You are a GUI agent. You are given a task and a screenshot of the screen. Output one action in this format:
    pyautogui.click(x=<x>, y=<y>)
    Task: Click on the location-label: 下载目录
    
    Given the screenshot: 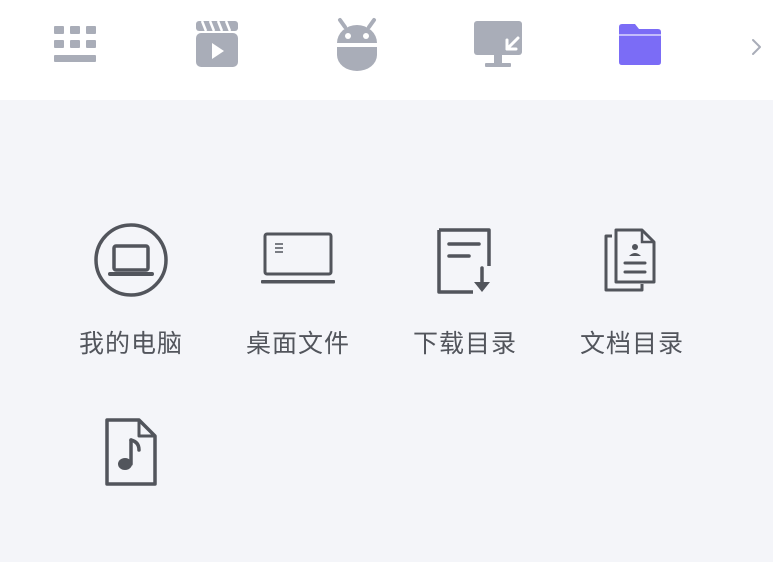 What is the action you would take?
    pyautogui.click(x=464, y=343)
    